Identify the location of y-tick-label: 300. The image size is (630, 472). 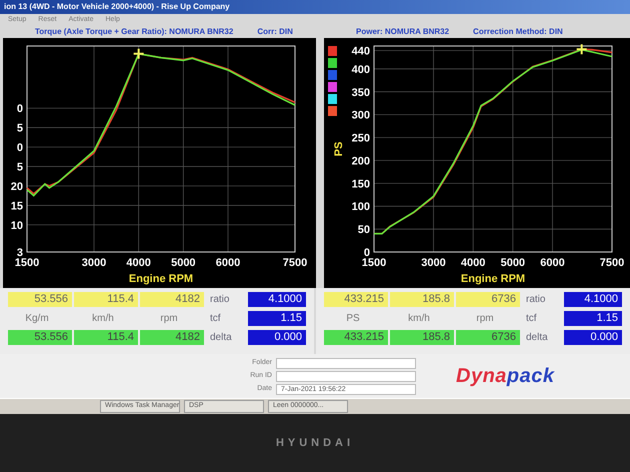
(361, 116).